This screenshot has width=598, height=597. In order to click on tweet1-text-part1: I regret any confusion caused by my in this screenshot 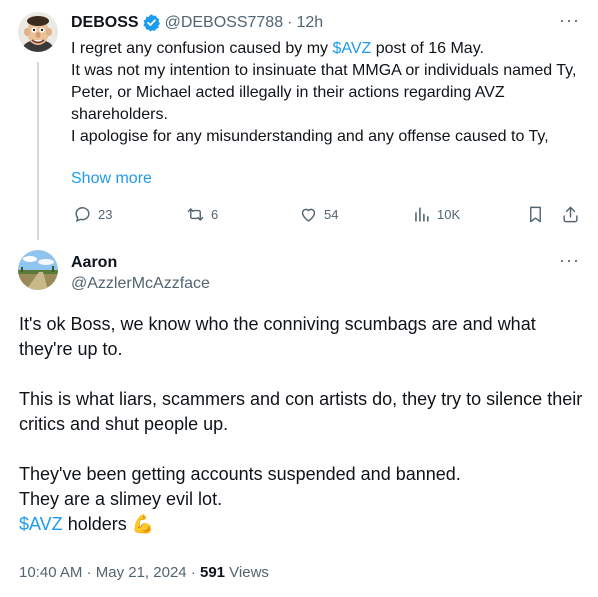, I will do `click(202, 48)`.